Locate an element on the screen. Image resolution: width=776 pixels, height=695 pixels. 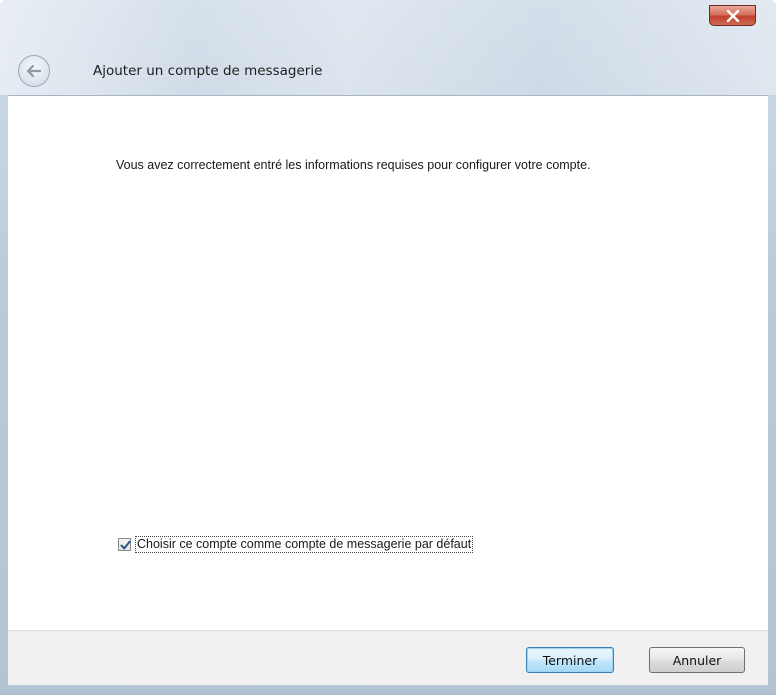
finish-button: Terminer is located at coordinates (570, 660).